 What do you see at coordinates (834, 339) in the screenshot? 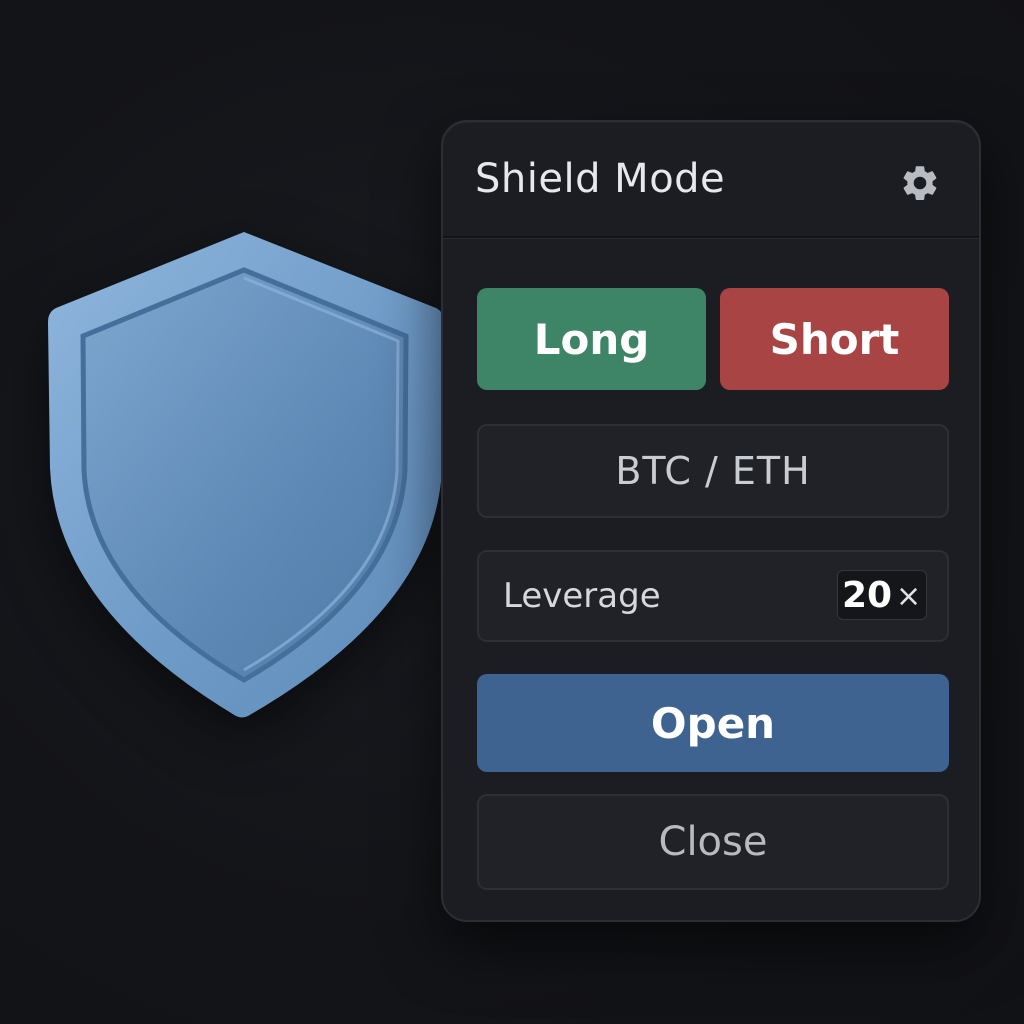
I see `short-button: Short` at bounding box center [834, 339].